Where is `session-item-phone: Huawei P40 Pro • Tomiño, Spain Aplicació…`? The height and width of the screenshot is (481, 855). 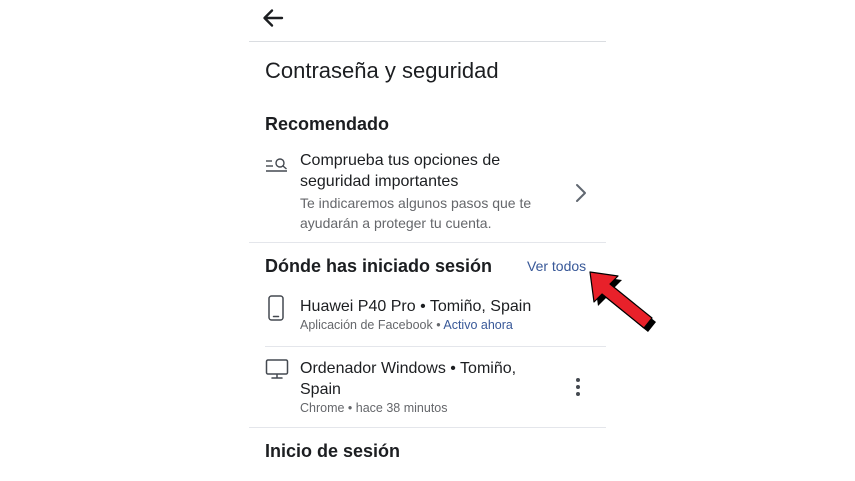
session-item-phone: Huawei P40 Pro • Tomiño, Spain Aplicació… is located at coordinates (427, 316).